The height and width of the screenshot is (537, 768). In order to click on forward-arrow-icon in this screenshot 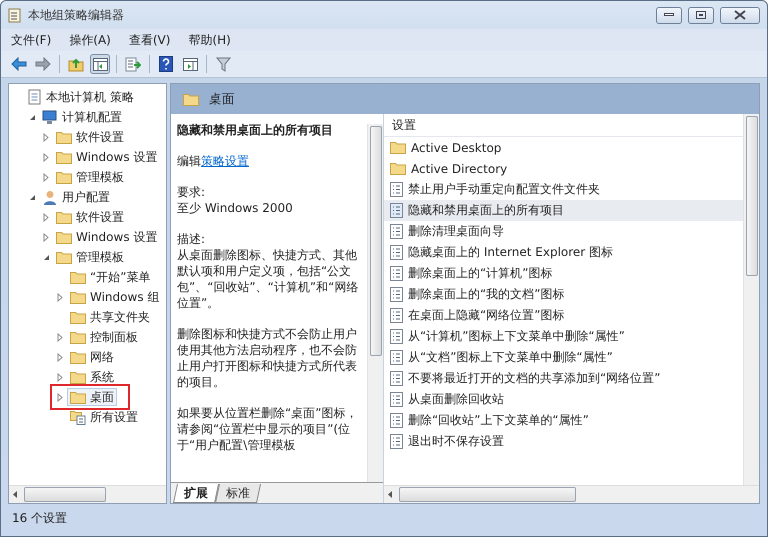, I will do `click(43, 64)`.